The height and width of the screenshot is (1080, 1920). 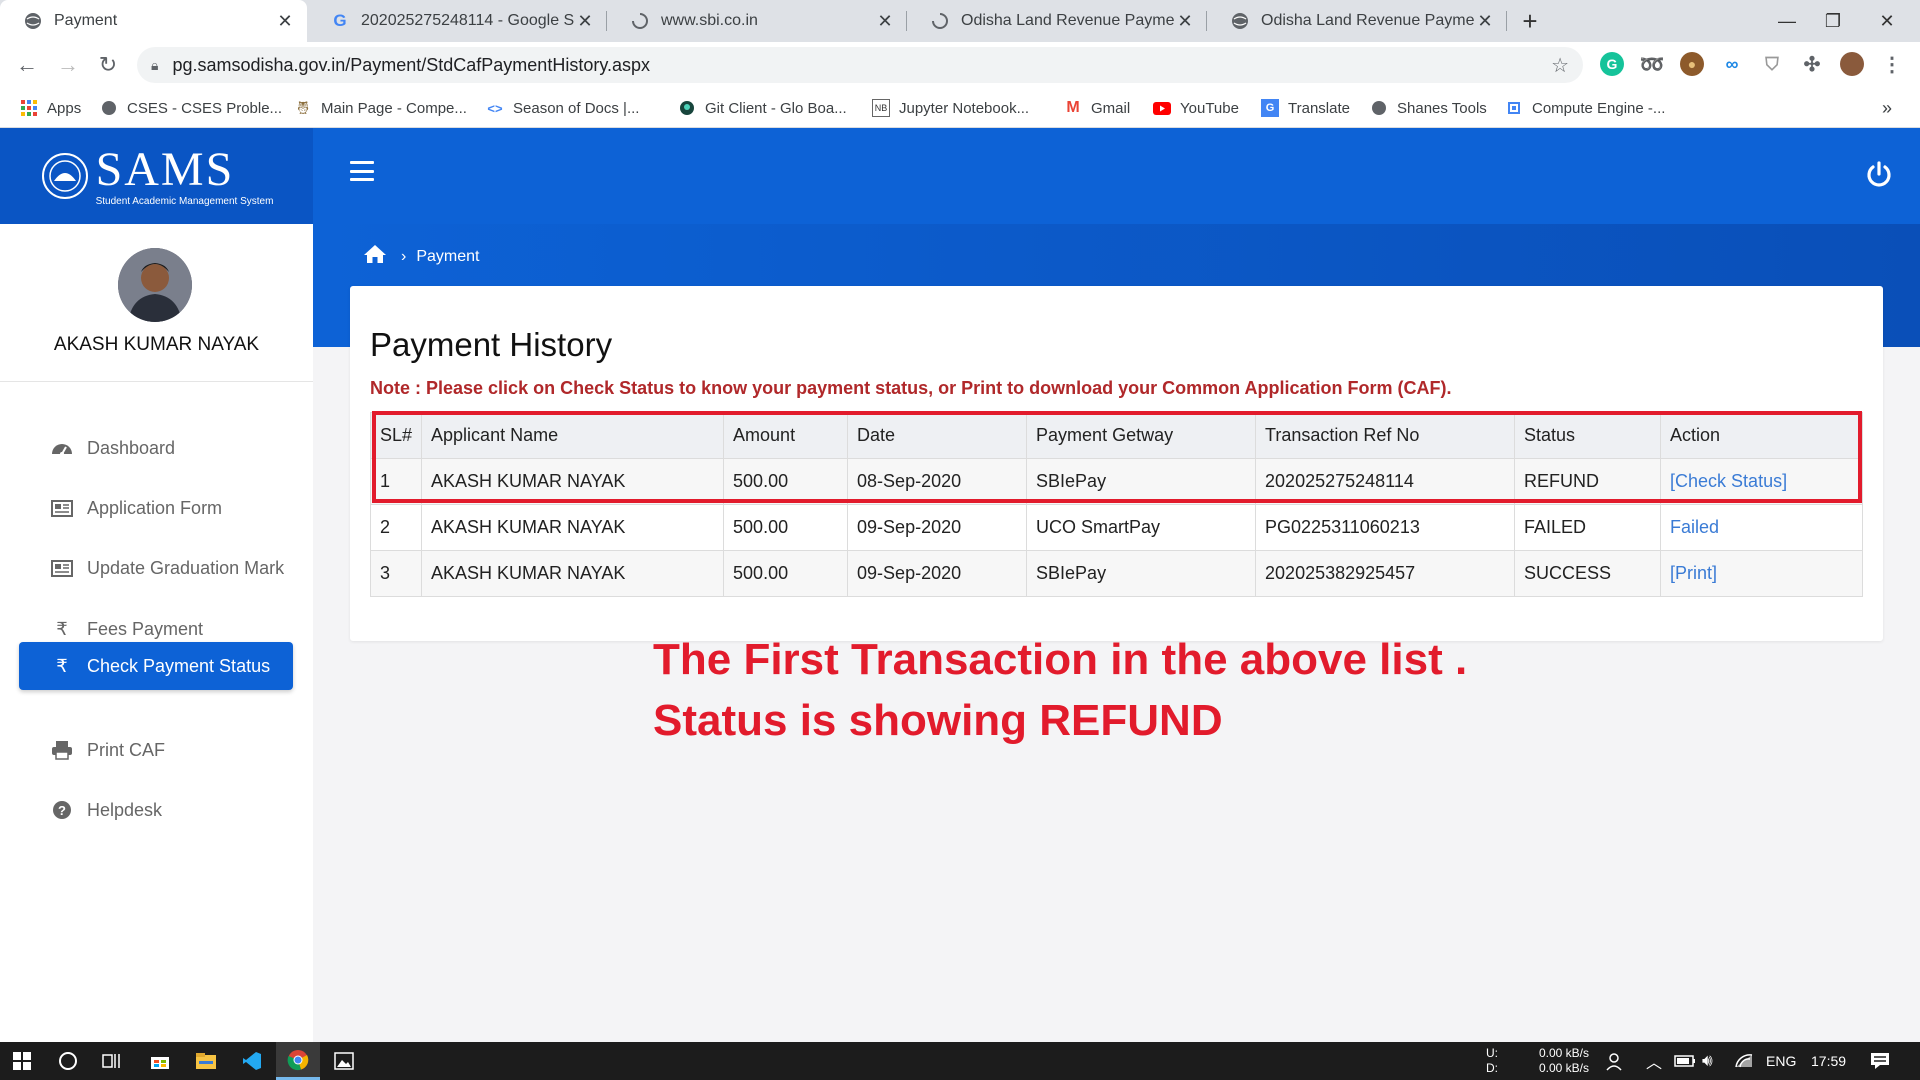 I want to click on sidebar-item-update-graduation-mark: Update Graduation Mark, so click(x=156, y=568).